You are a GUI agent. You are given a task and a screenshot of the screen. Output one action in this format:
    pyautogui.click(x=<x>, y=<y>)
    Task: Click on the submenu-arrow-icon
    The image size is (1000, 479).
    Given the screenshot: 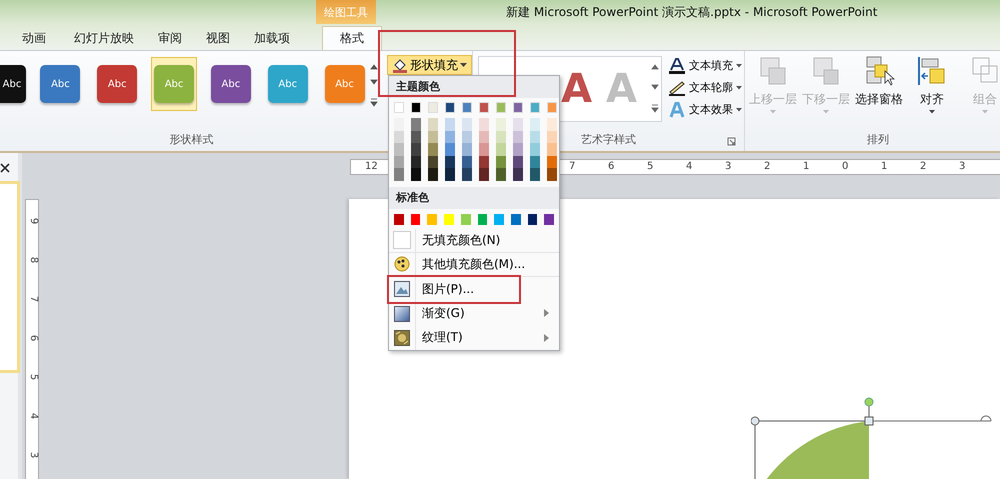 What is the action you would take?
    pyautogui.click(x=546, y=338)
    